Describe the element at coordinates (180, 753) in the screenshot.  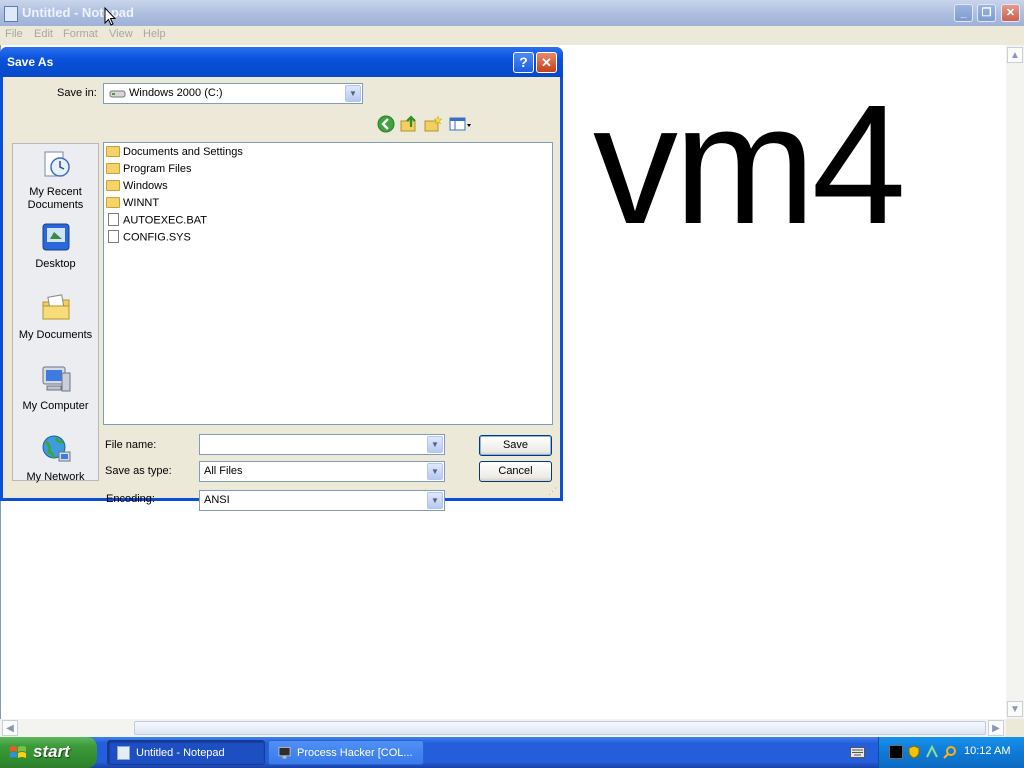
I see `taskbar-item-label: Untitled - Notepad` at that location.